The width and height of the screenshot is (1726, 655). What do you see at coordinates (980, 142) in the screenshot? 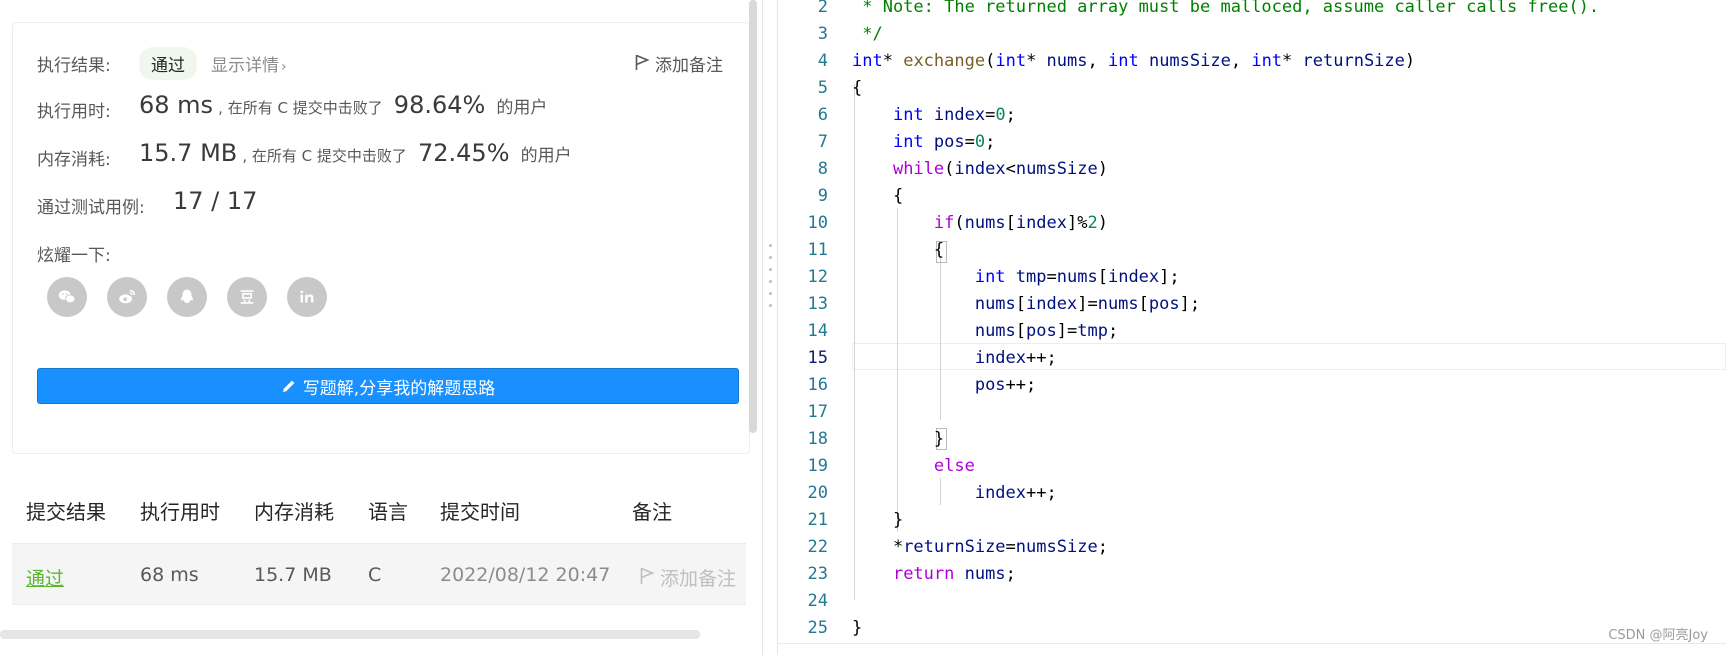
I see `code-token: 0` at bounding box center [980, 142].